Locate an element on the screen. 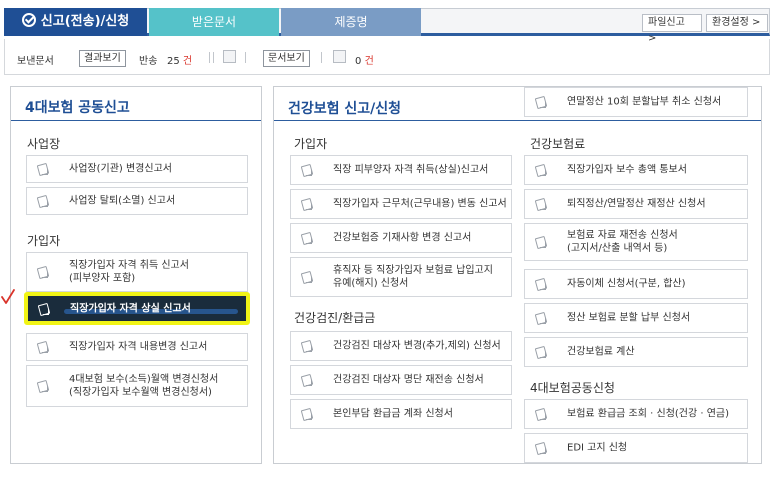 The image size is (773, 497). form-item: 4대보험 보수(소득)월액 변경신청서 (직장가입자 보수월액 변경신청서) is located at coordinates (137, 386).